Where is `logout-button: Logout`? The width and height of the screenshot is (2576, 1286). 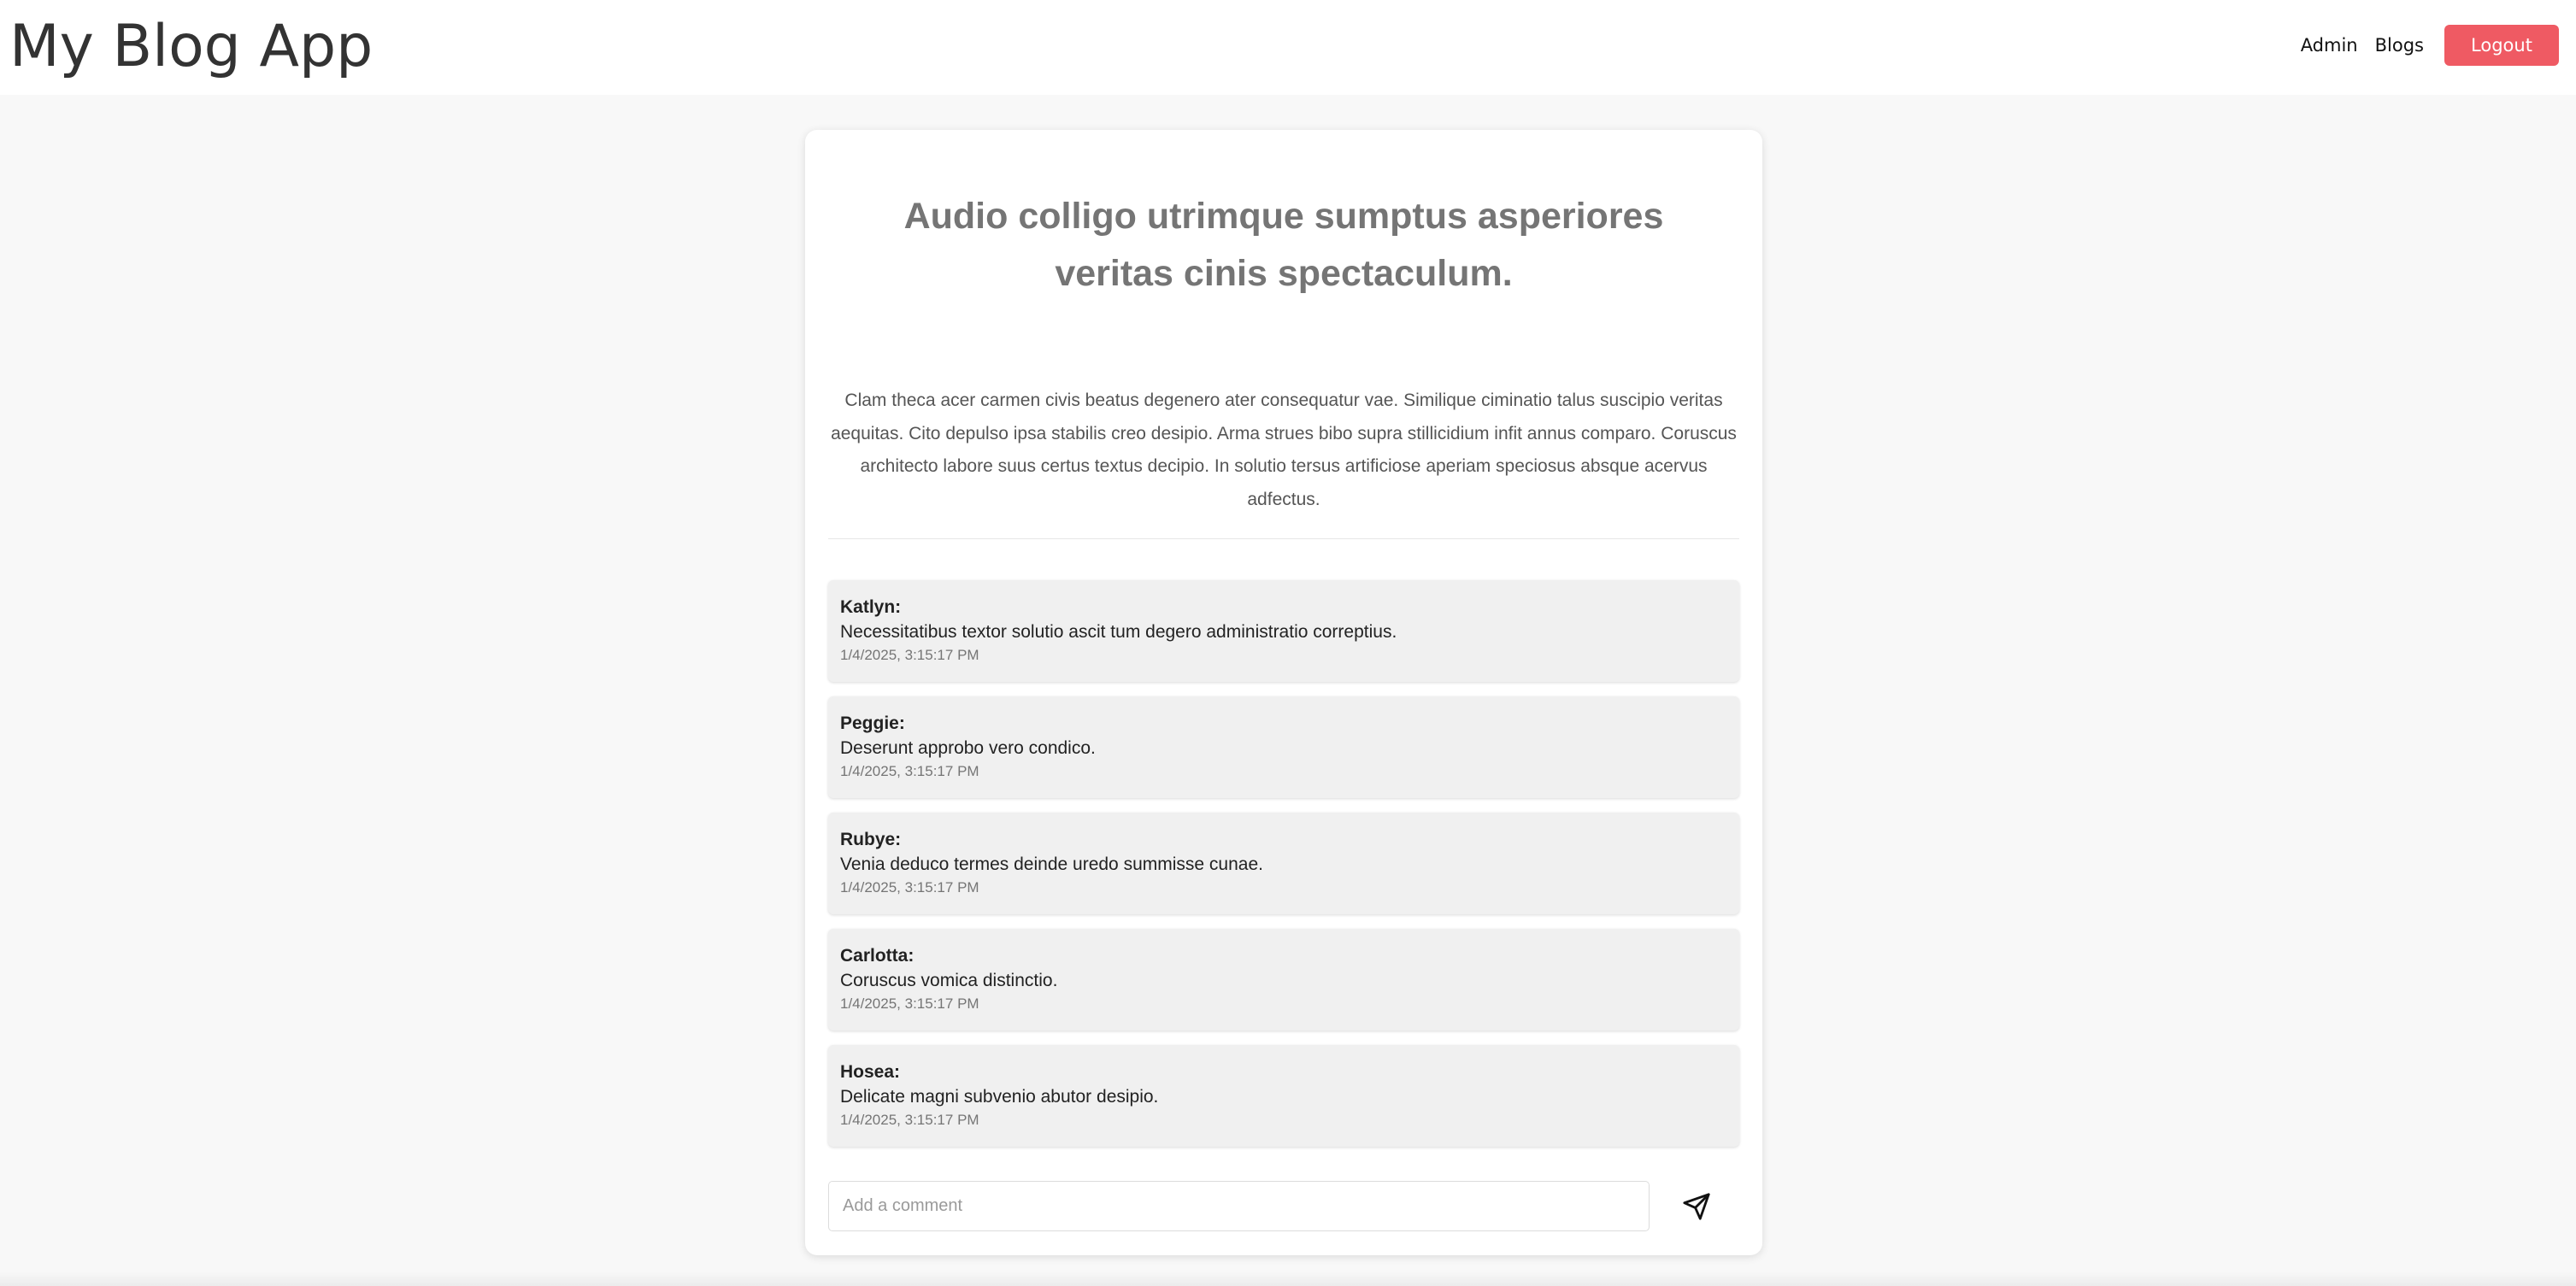
logout-button: Logout is located at coordinates (2501, 45).